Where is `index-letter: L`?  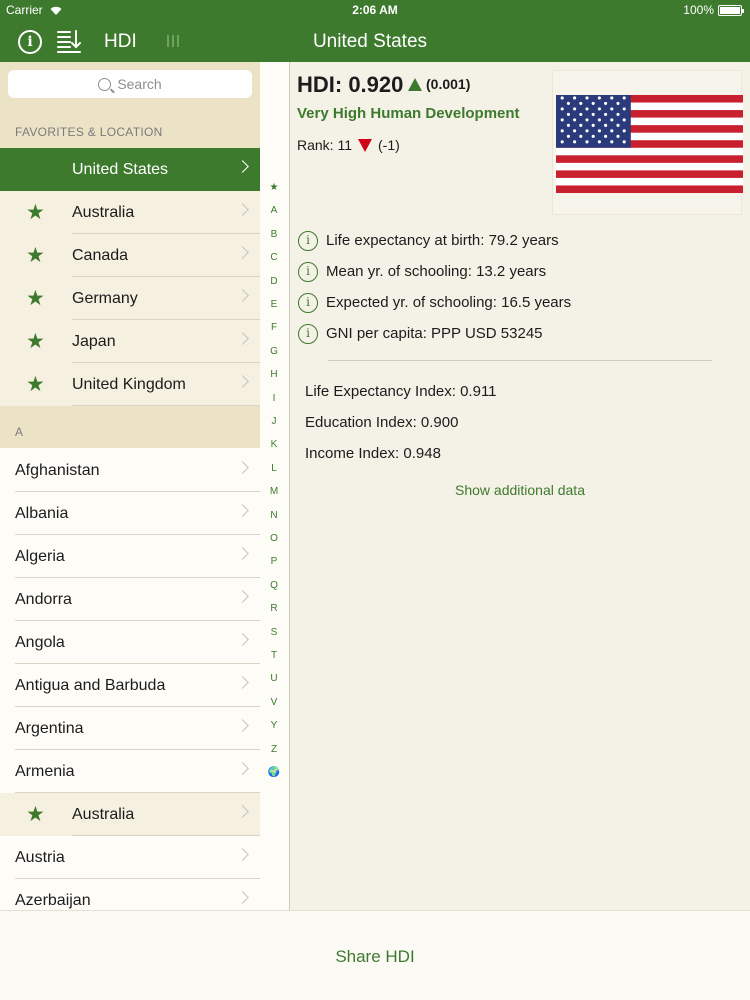
index-letter: L is located at coordinates (274, 468).